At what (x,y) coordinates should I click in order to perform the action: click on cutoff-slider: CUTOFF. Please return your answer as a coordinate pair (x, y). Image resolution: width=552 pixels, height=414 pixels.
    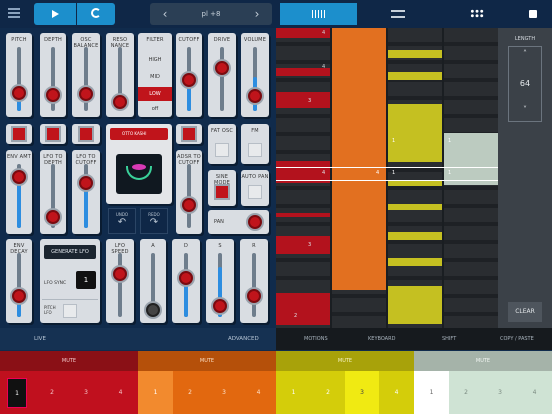
    Looking at the image, I should click on (189, 75).